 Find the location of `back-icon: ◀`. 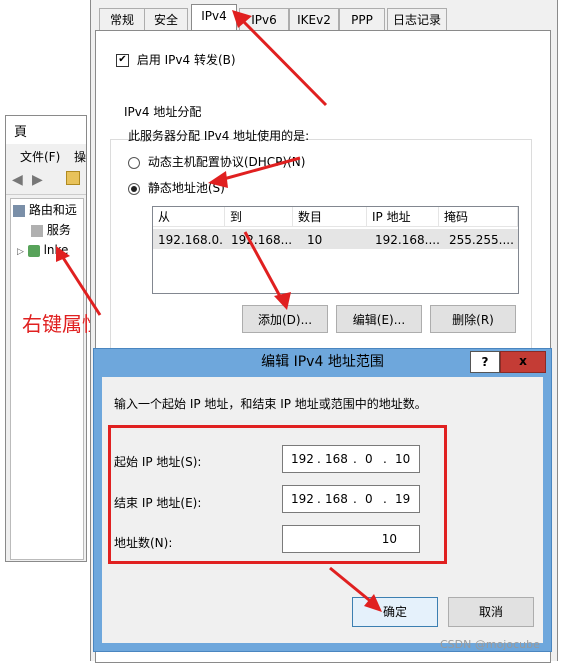

back-icon: ◀ is located at coordinates (17, 180).